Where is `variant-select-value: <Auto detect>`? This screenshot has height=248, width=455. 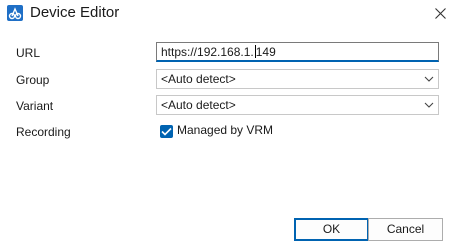 variant-select-value: <Auto detect> is located at coordinates (198, 105).